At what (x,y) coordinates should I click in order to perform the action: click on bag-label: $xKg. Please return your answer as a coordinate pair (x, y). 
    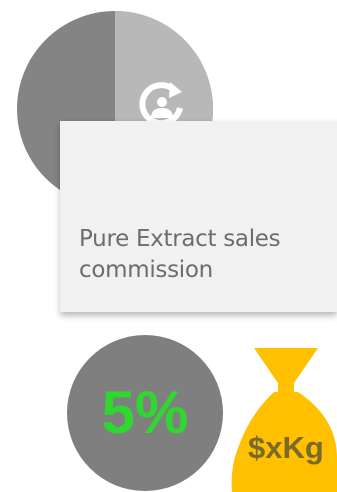
    Looking at the image, I should click on (286, 447).